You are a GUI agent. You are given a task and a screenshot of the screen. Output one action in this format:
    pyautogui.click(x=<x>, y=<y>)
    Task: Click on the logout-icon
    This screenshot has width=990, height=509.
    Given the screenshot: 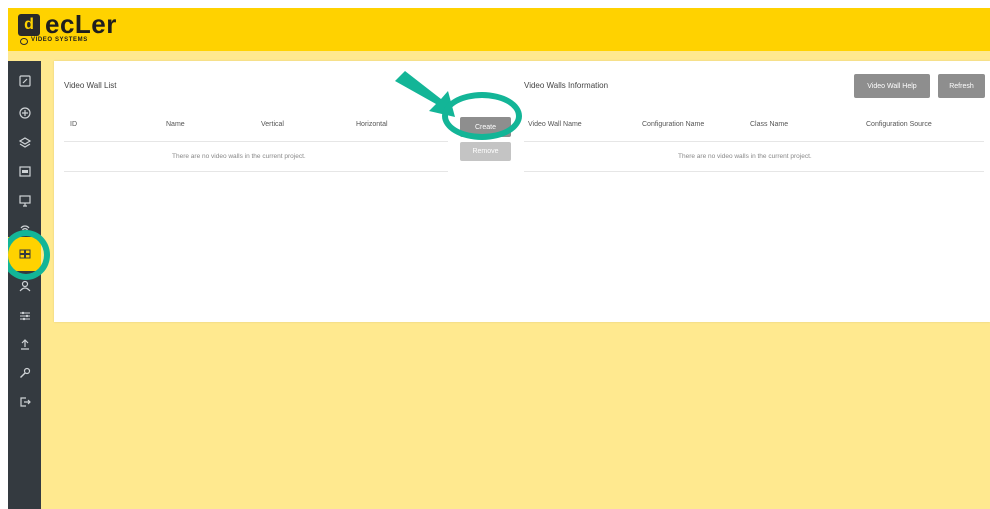 What is the action you would take?
    pyautogui.click(x=25, y=402)
    